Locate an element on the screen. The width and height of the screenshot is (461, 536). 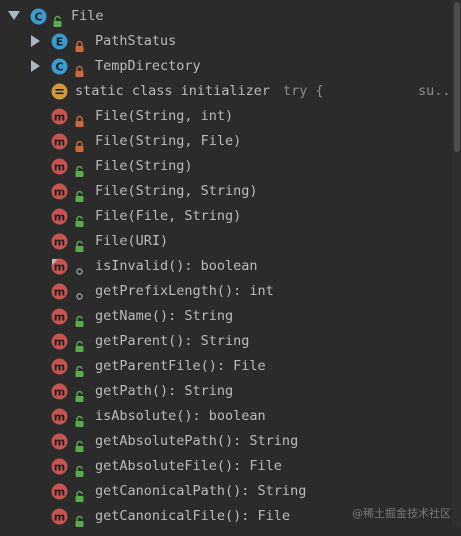
watermark: @稀土掘金技术社区 is located at coordinates (401, 513).